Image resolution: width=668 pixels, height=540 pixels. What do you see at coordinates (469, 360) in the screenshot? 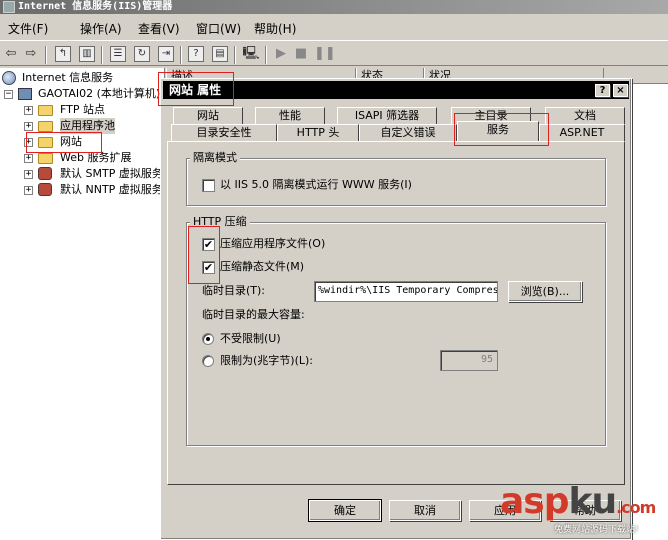
I see `limit-size-input: 95` at bounding box center [469, 360].